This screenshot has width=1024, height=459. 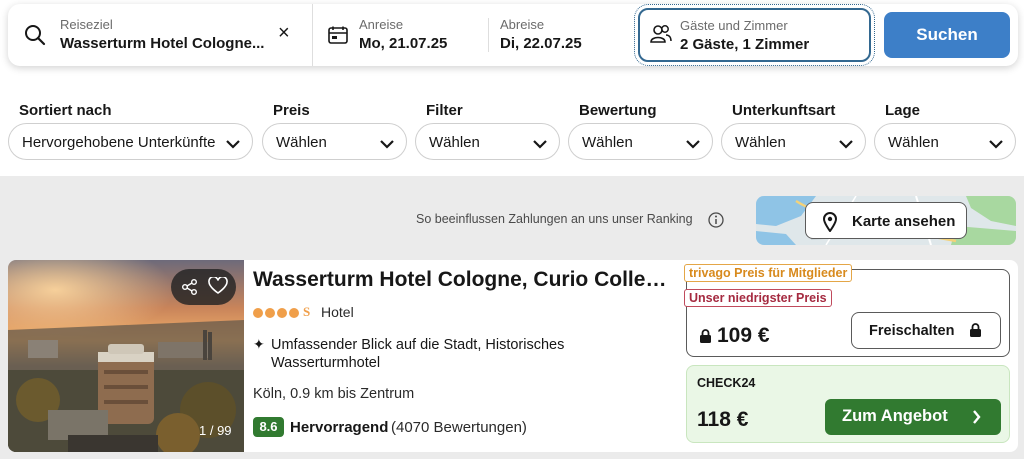 I want to click on departure-label: Abreise, so click(x=522, y=24).